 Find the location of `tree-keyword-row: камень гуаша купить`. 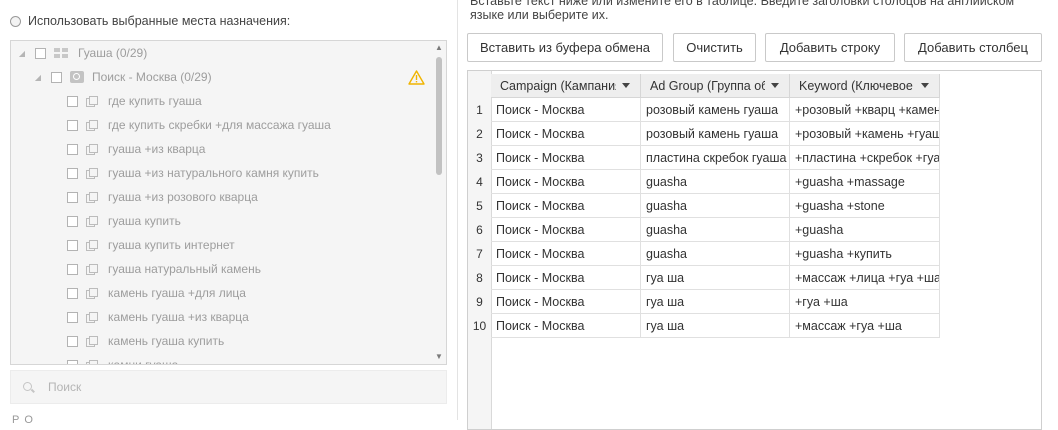

tree-keyword-row: камень гуаша купить is located at coordinates (145, 341).